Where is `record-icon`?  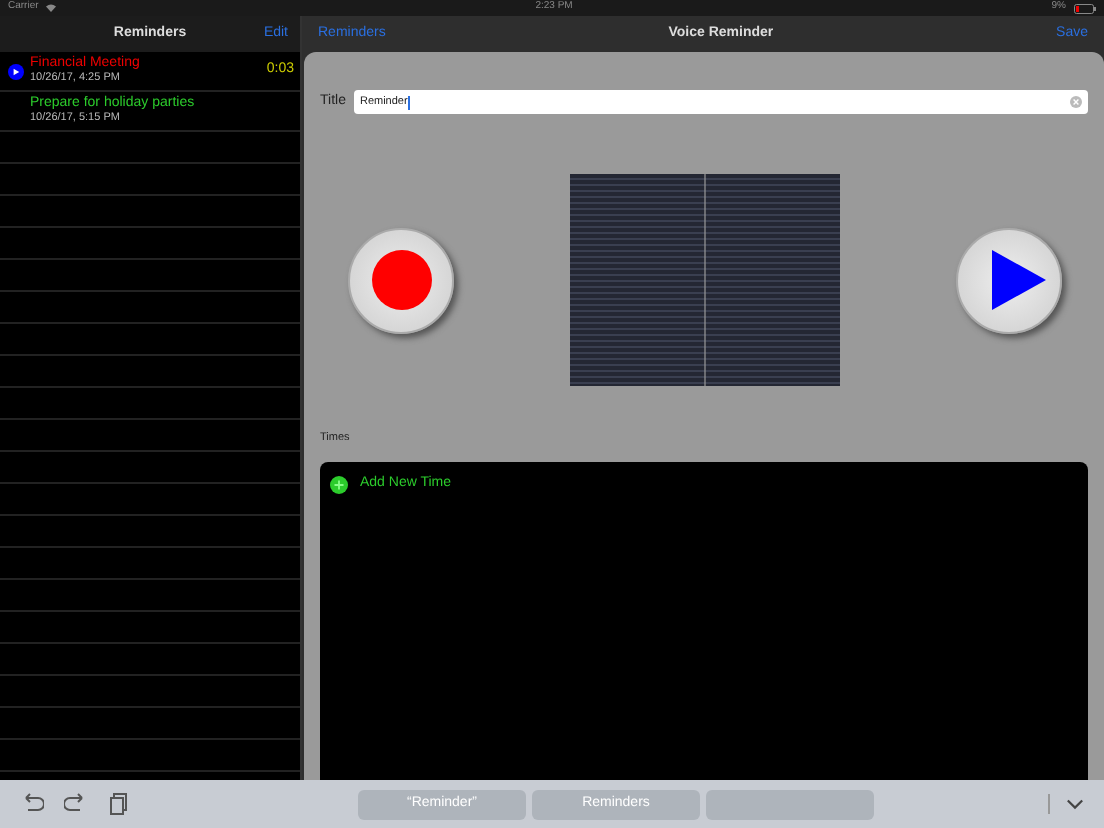
record-icon is located at coordinates (401, 280).